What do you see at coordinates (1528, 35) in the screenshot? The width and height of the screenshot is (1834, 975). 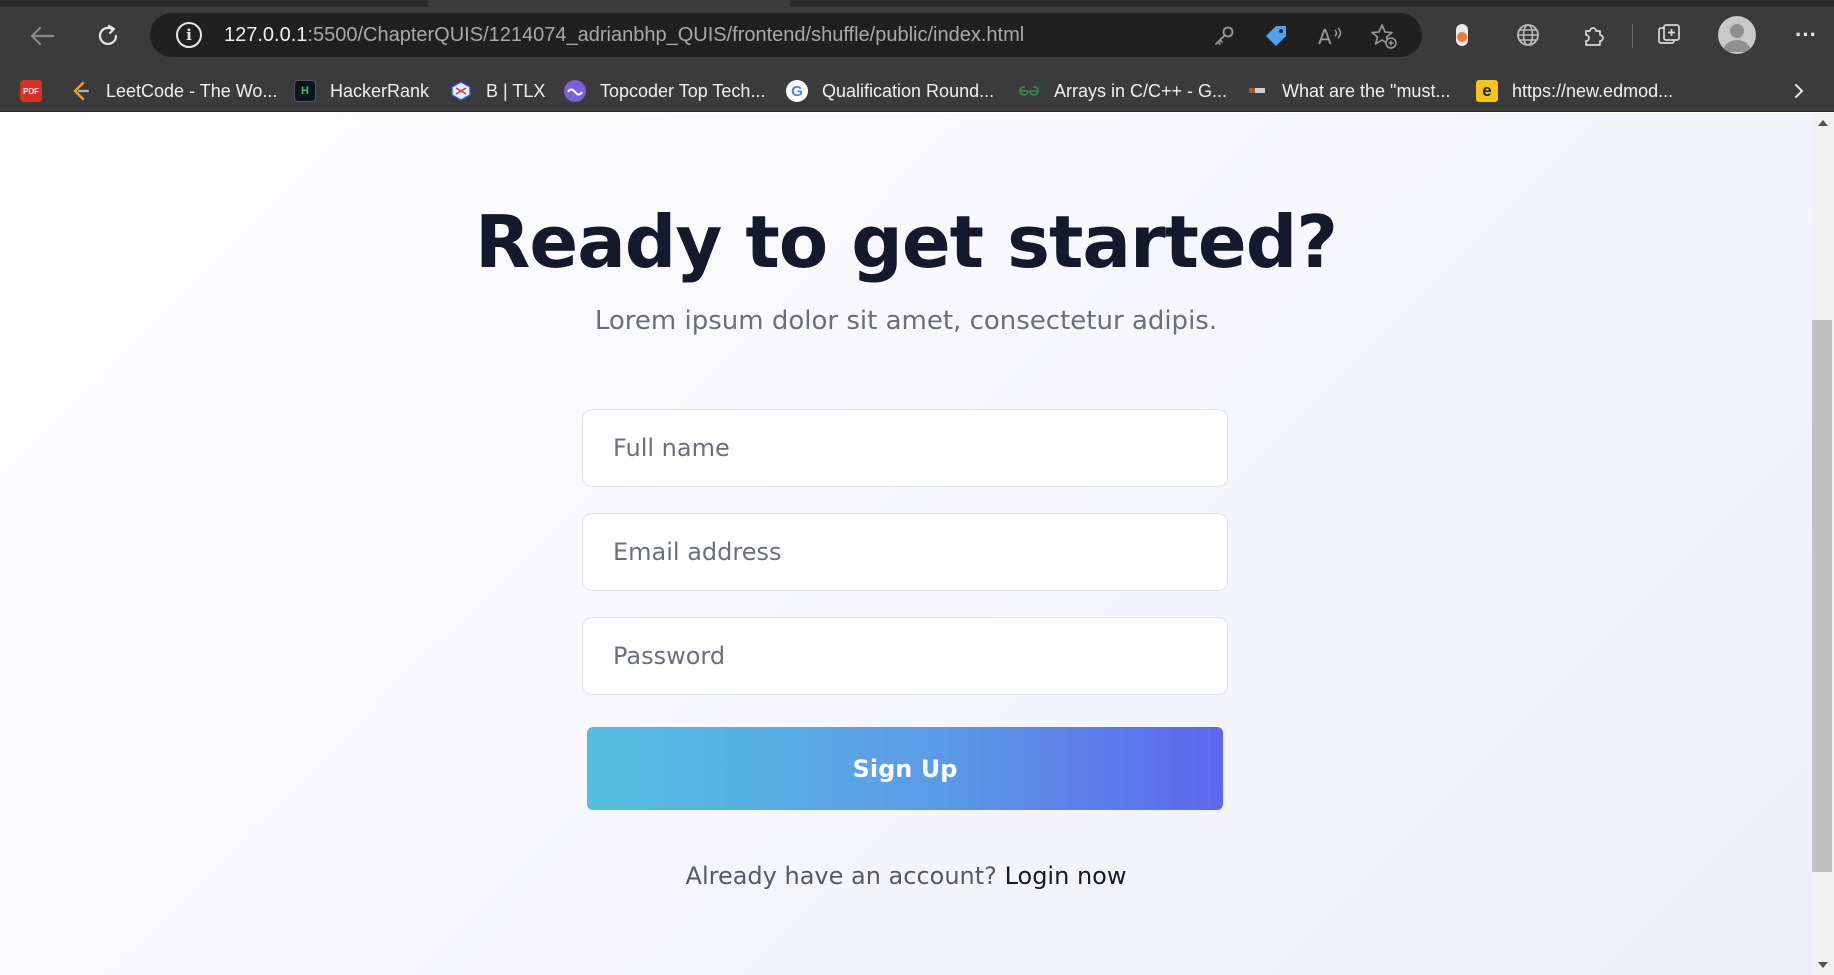 I see `vpn-globe-icon` at bounding box center [1528, 35].